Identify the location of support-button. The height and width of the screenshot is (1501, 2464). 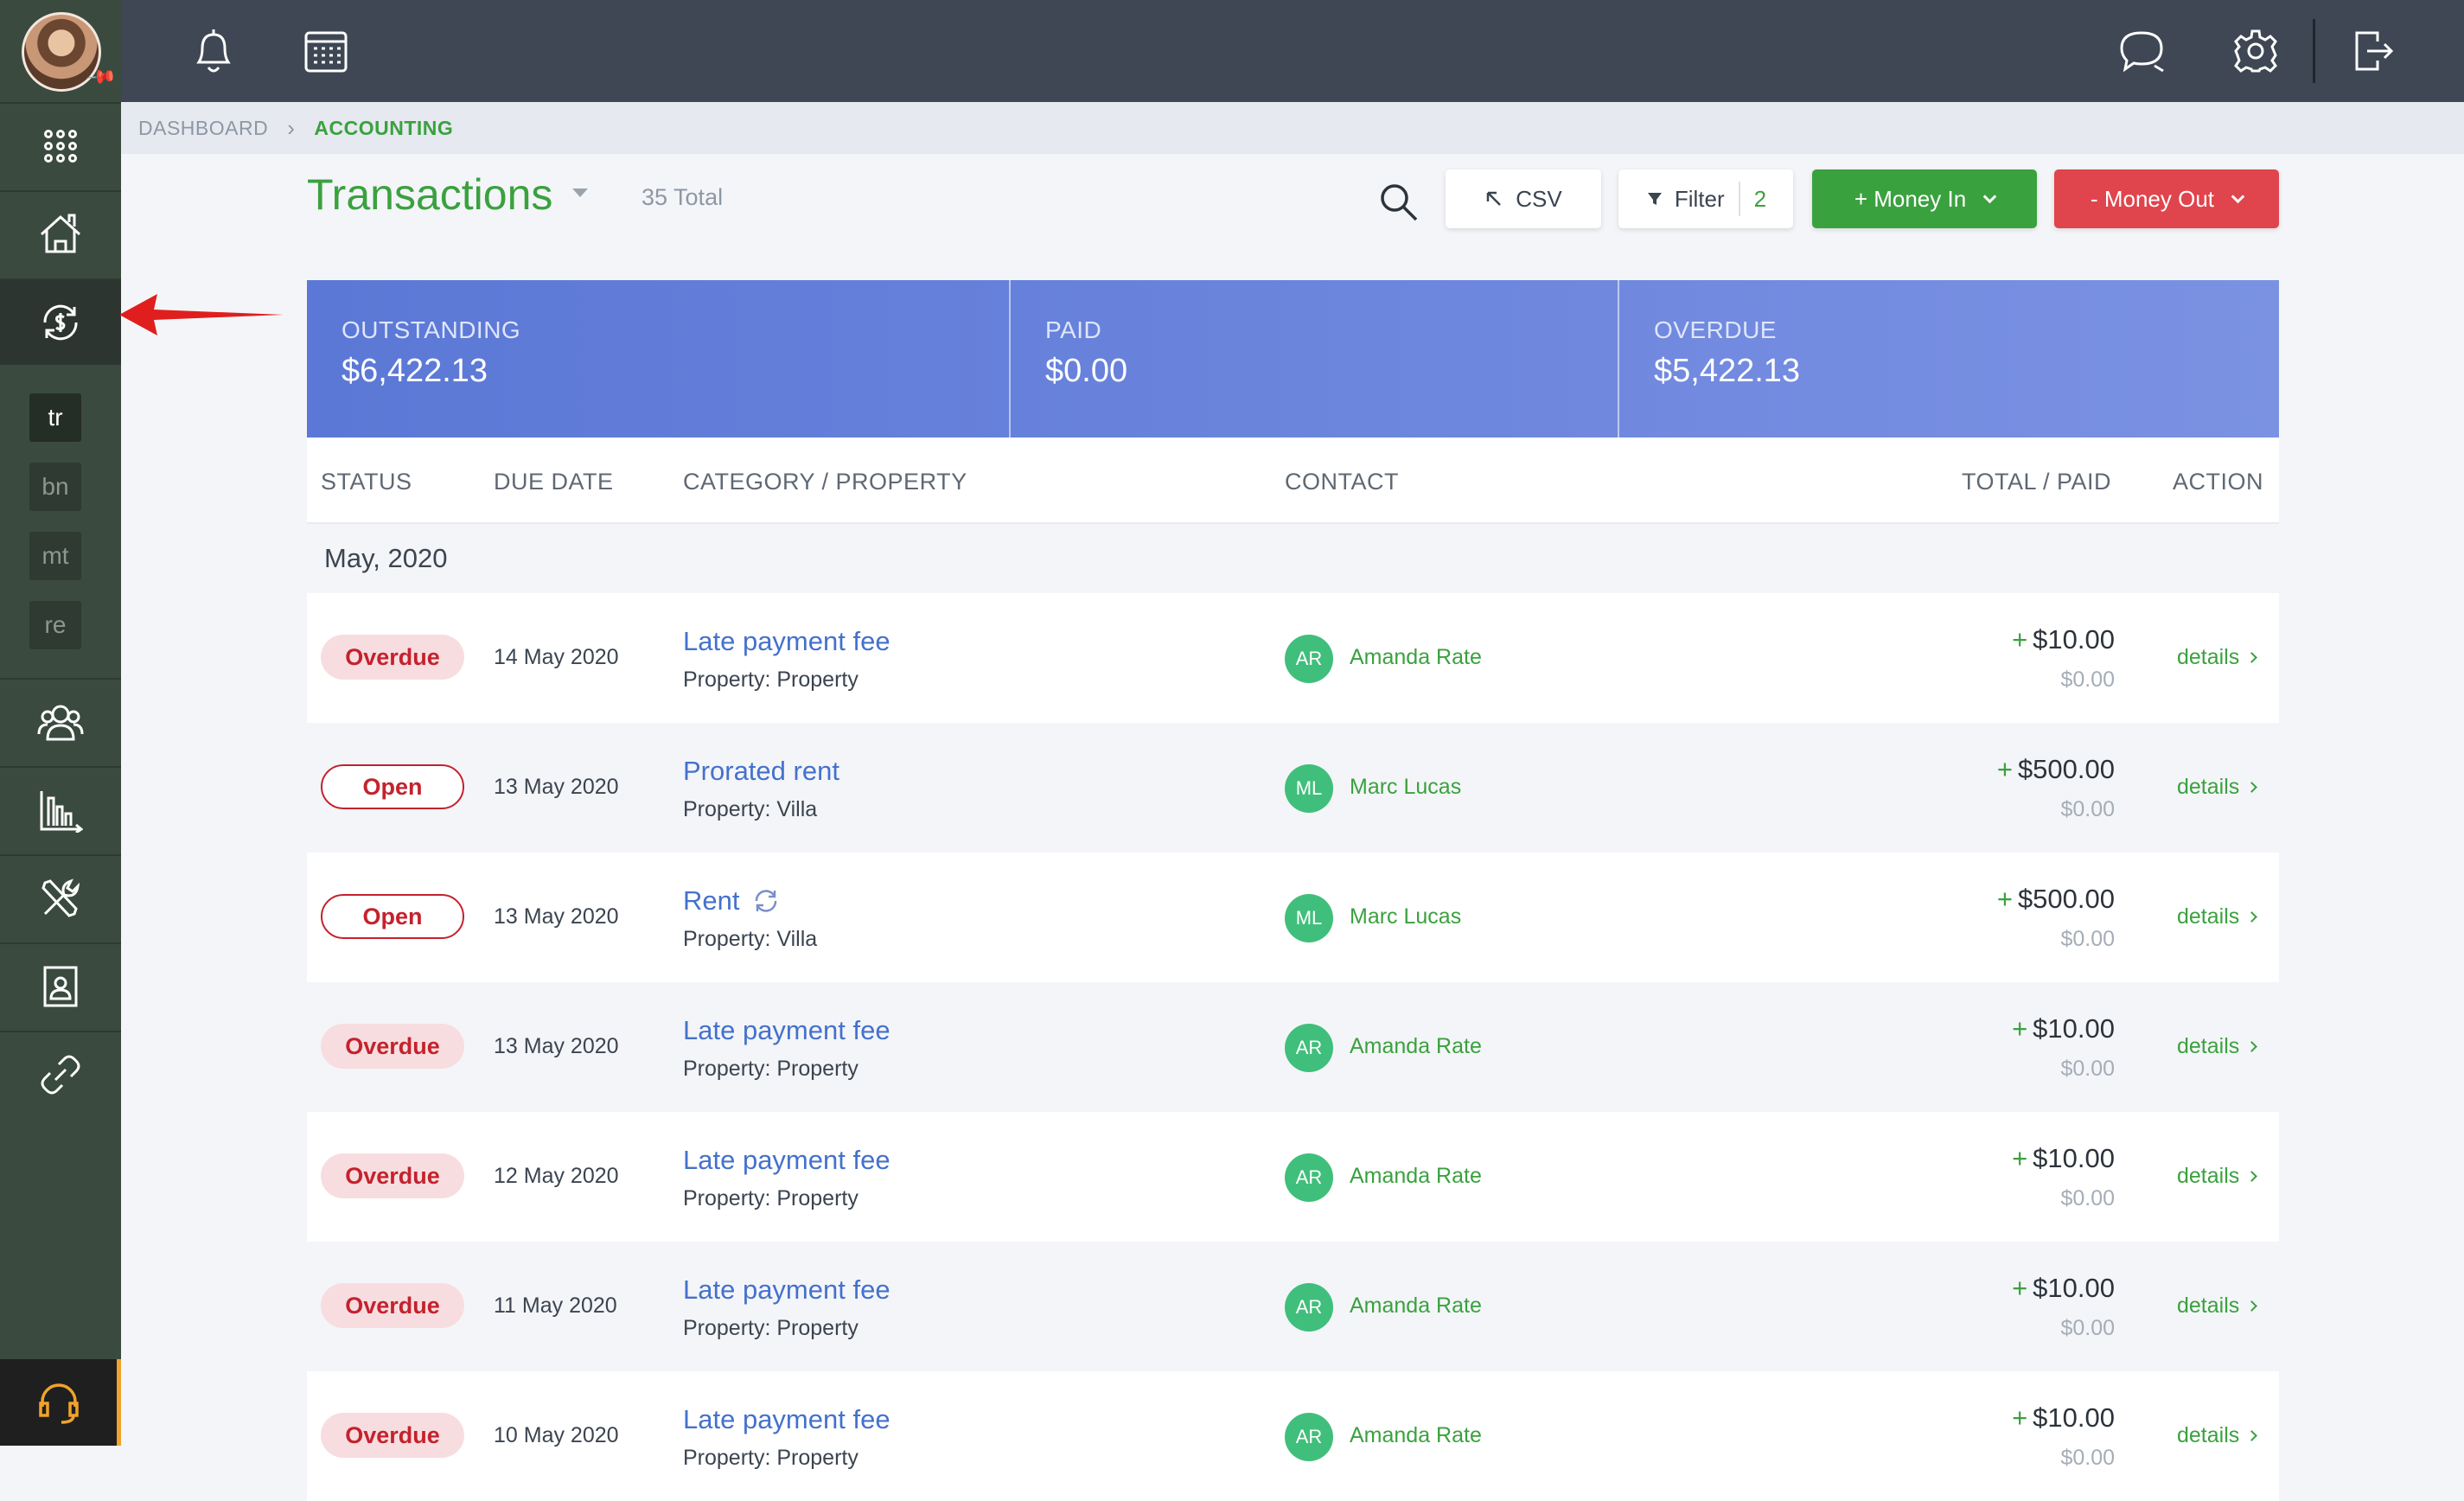
(60, 1402).